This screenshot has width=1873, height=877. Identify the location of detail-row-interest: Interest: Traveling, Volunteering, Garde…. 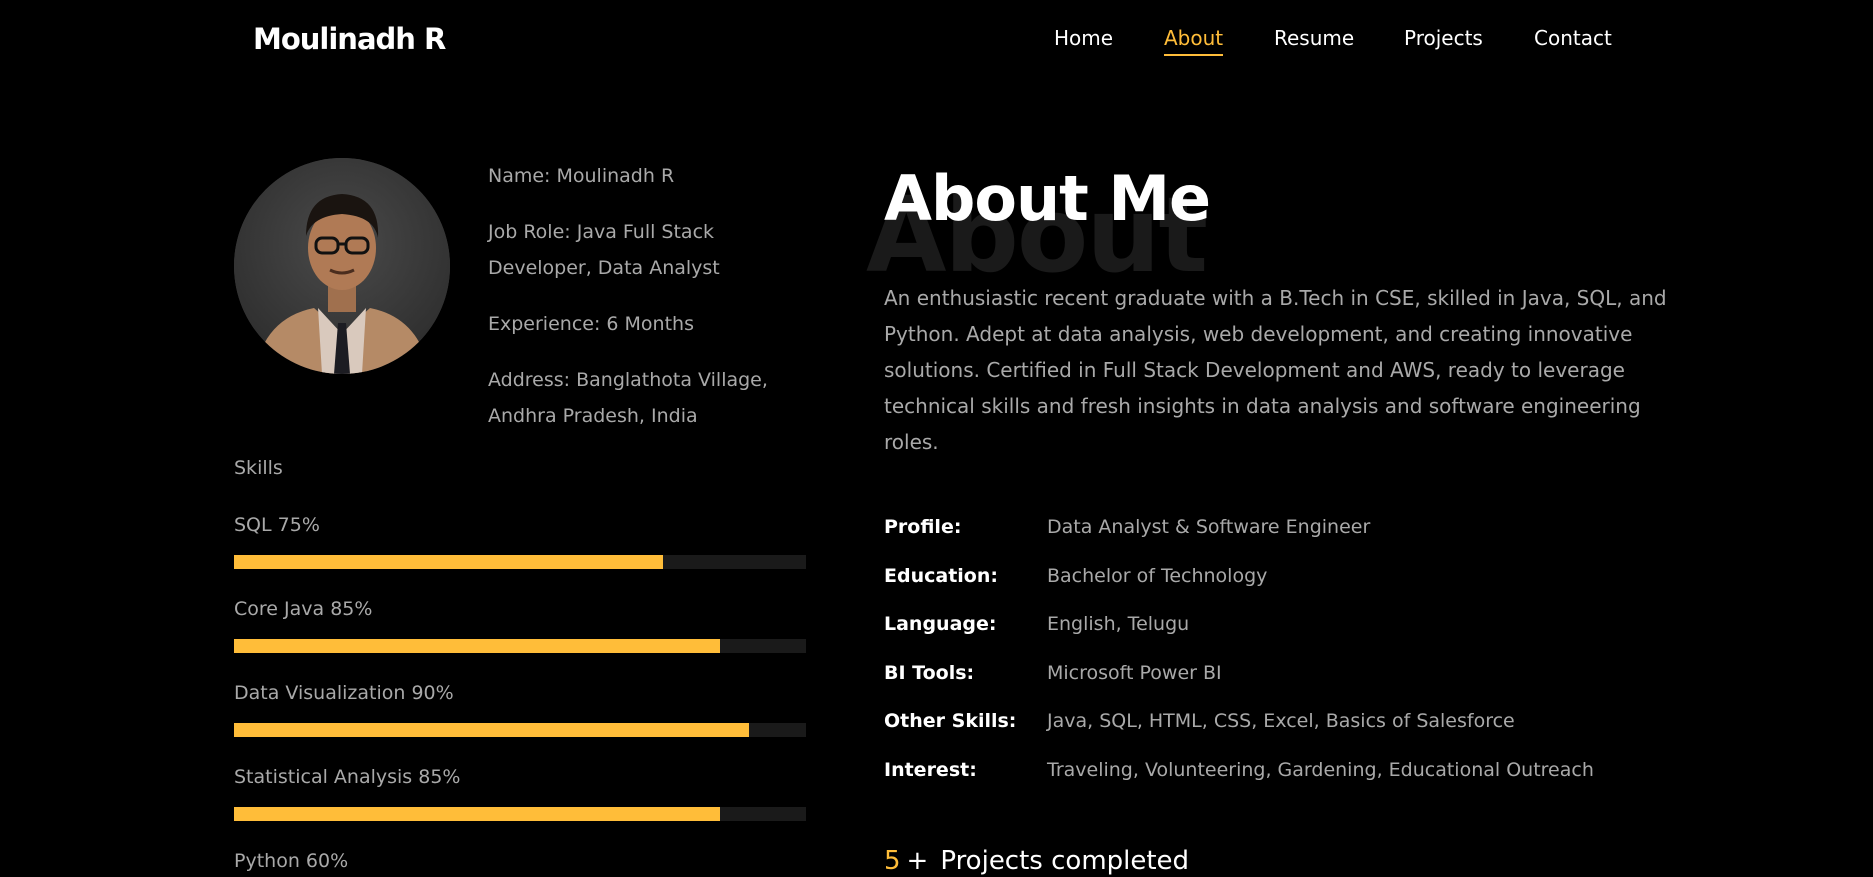
(1284, 774).